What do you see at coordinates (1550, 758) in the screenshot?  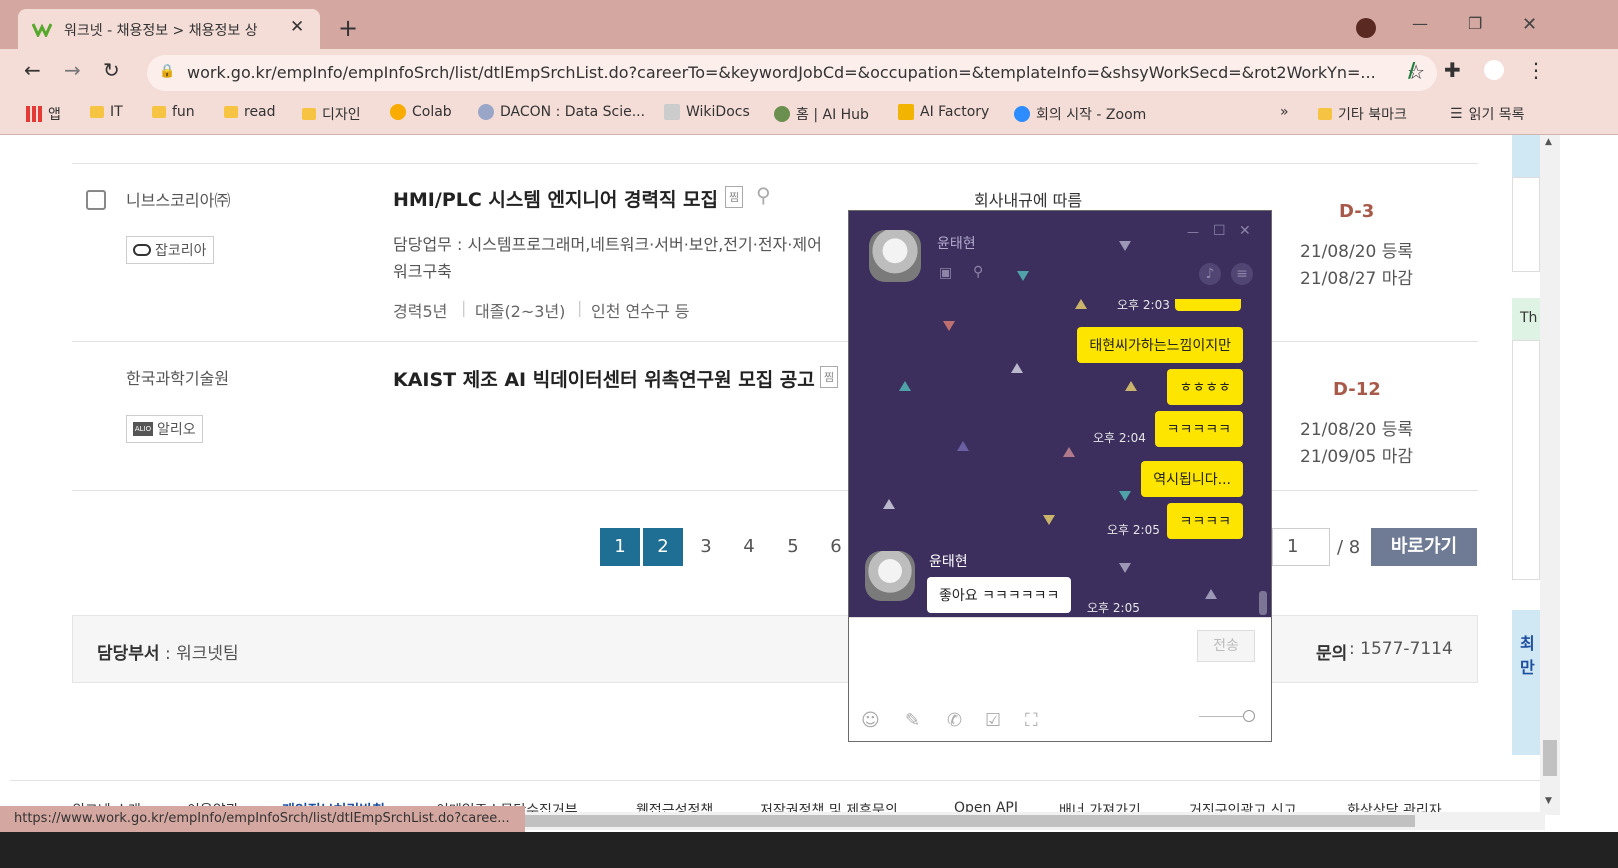 I see `vertical-scroll-thumb` at bounding box center [1550, 758].